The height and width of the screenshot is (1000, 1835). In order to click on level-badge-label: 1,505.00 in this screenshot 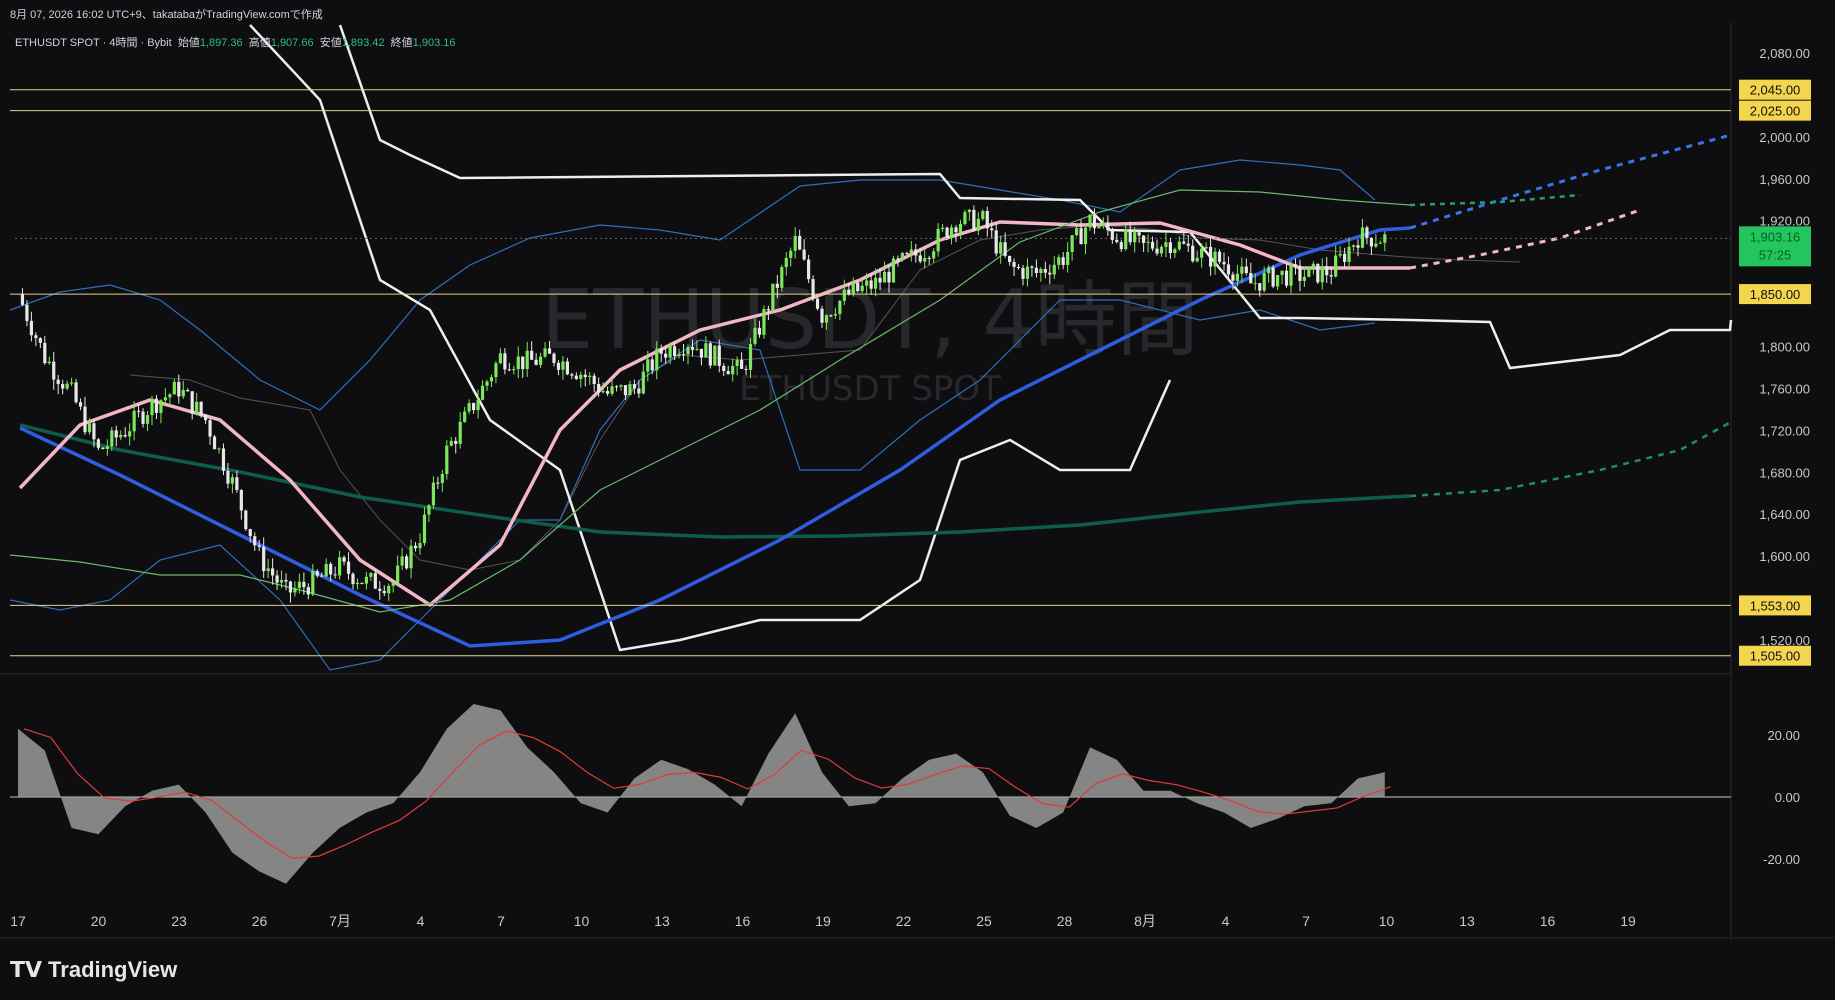, I will do `click(1775, 656)`.